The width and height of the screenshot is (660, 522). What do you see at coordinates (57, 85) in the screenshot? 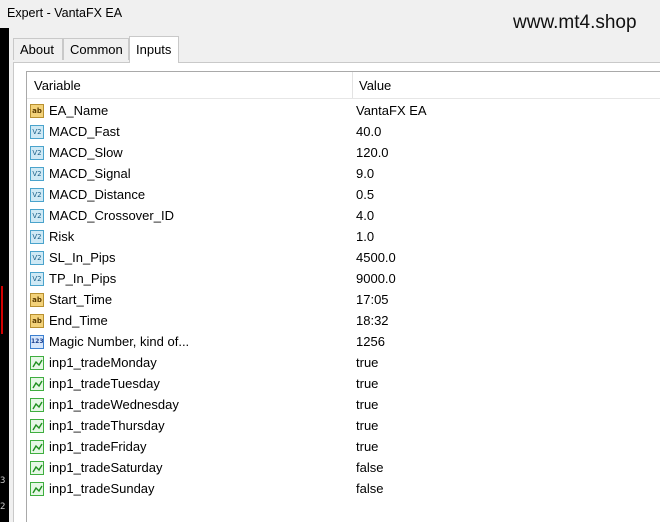
I see `column-header-variable: Variable` at bounding box center [57, 85].